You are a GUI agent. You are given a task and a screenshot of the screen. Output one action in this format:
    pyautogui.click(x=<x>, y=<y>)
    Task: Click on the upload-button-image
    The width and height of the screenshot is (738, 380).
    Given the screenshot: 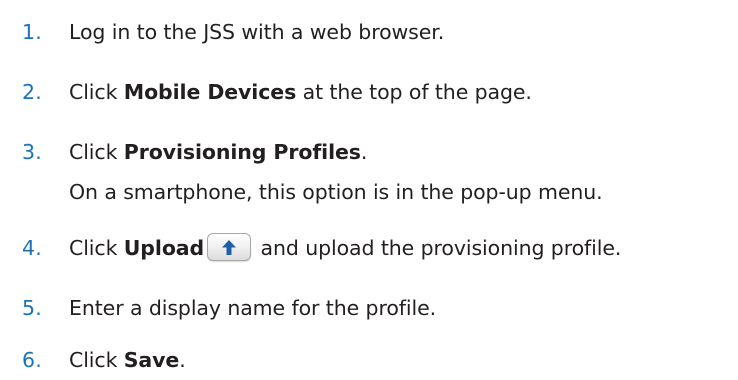 What is the action you would take?
    pyautogui.click(x=229, y=247)
    